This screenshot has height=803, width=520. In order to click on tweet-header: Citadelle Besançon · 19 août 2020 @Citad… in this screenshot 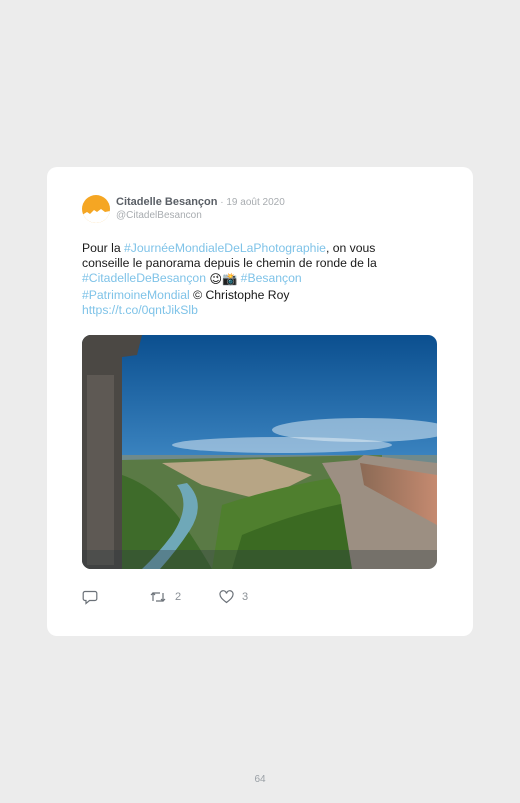, I will do `click(262, 210)`.